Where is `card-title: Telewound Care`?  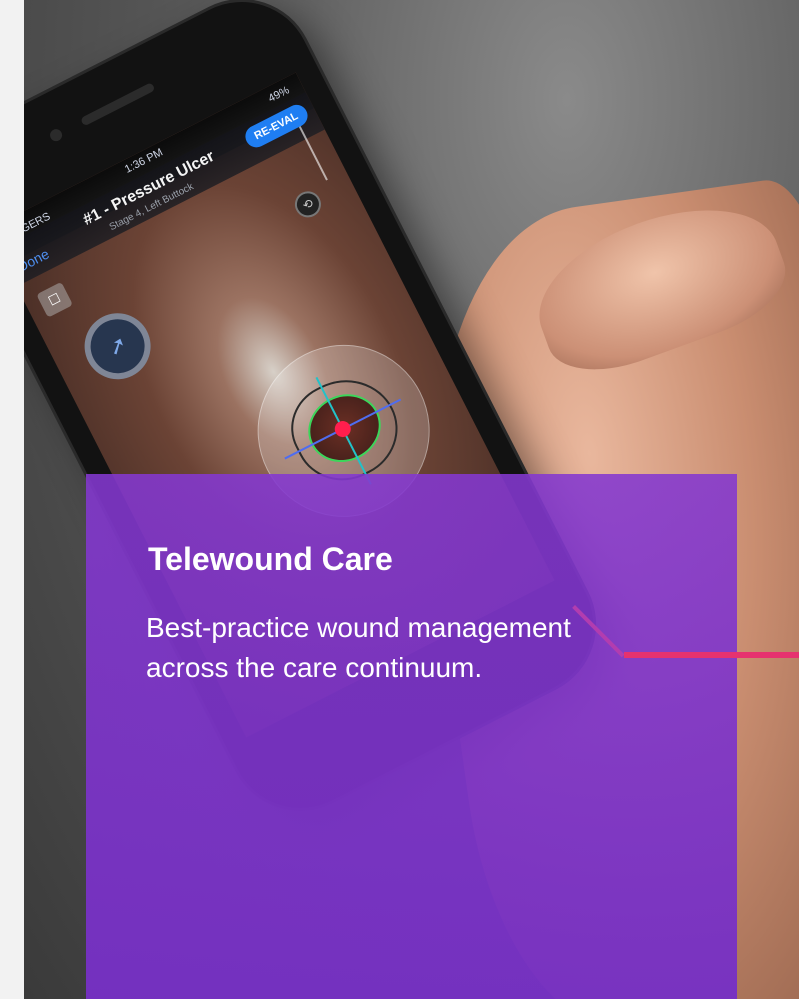
card-title: Telewound Care is located at coordinates (270, 559).